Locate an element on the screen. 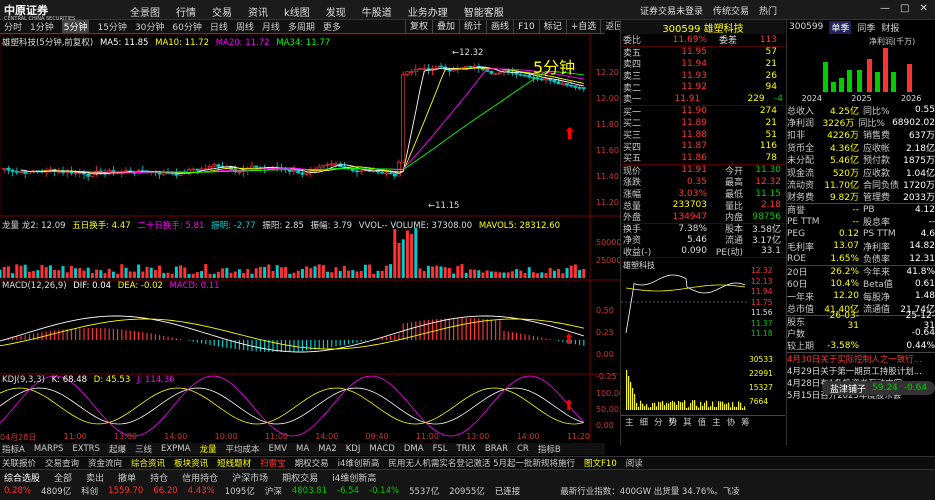  info-tab: 交易查询 is located at coordinates (62, 463).